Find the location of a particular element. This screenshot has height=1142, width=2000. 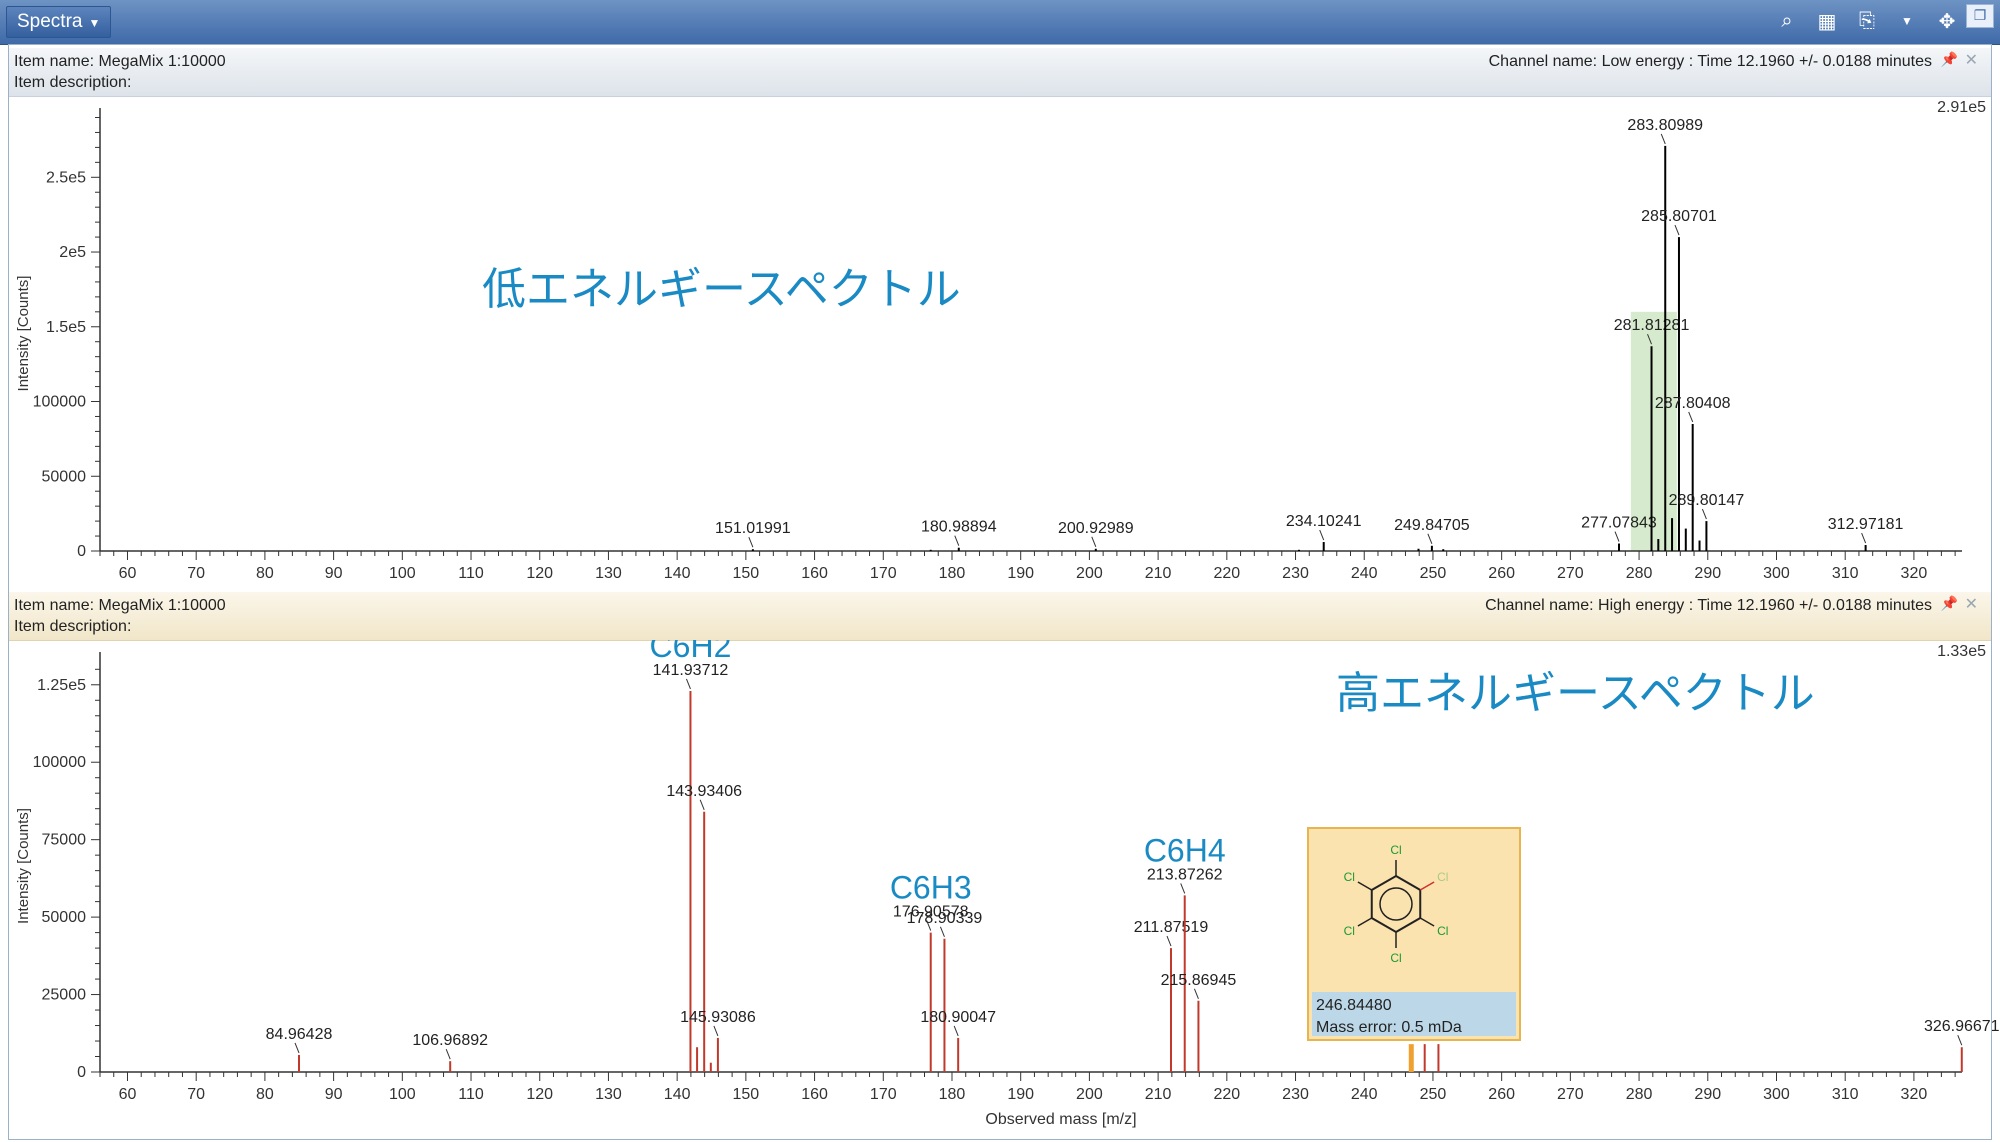

x-tick-label: 110 is located at coordinates (471, 1094).